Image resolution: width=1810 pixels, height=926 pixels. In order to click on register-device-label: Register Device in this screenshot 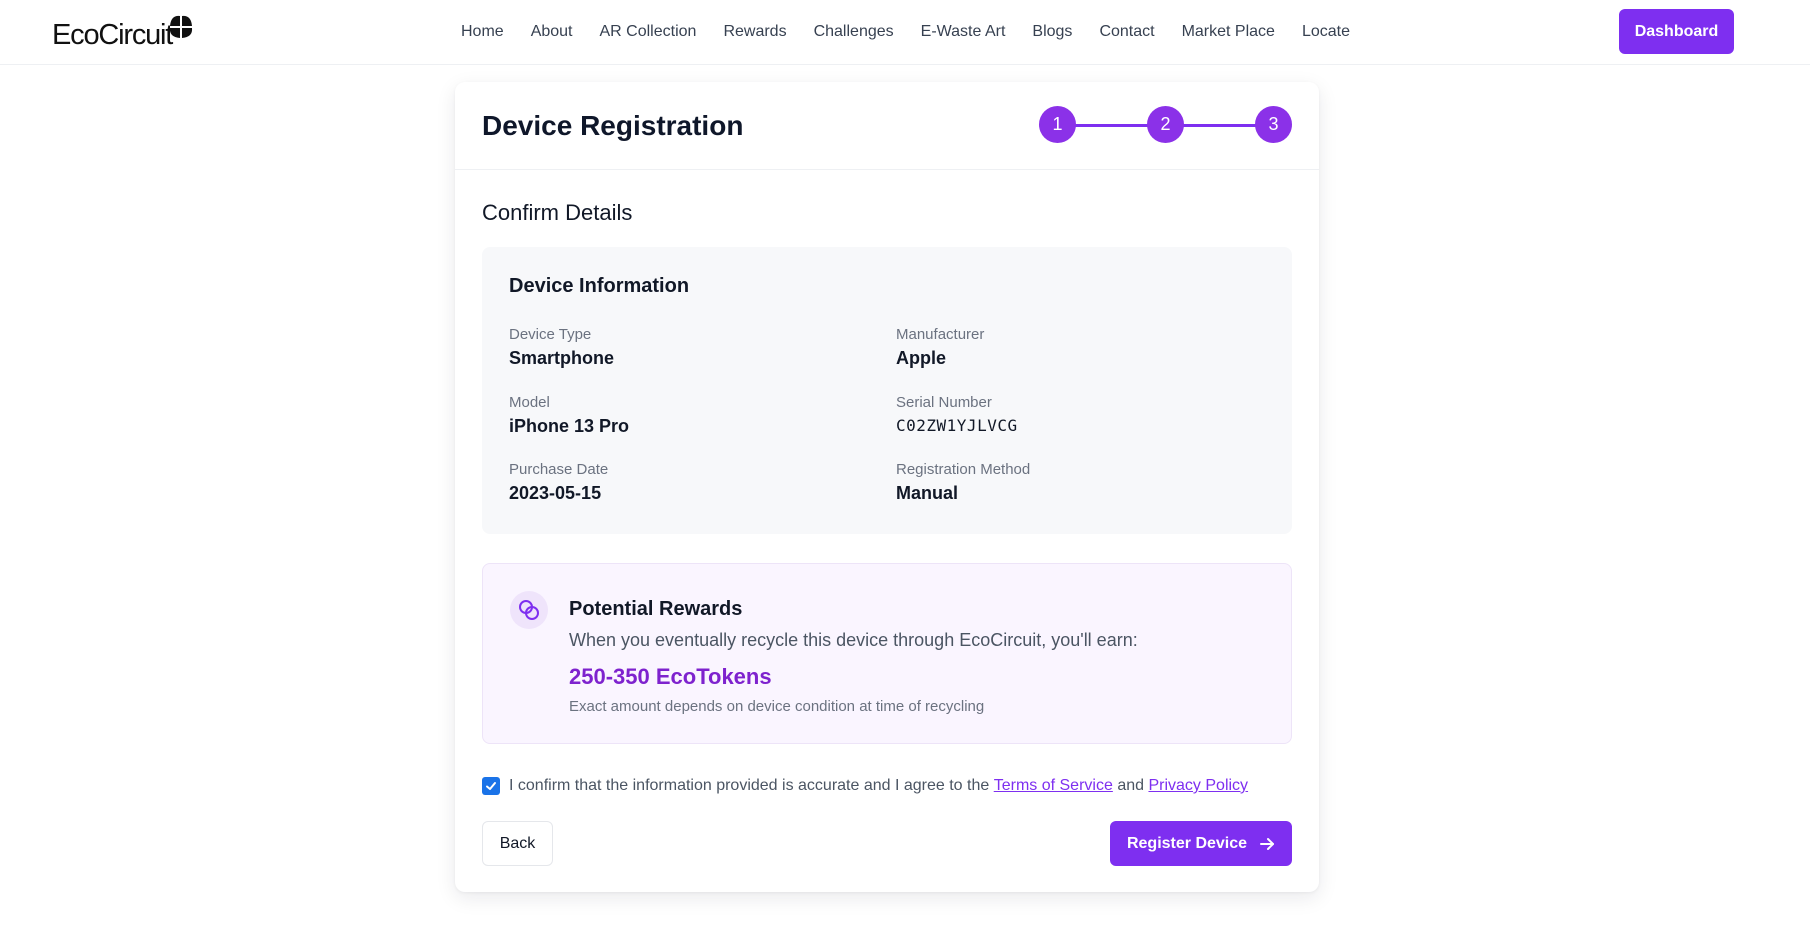, I will do `click(1187, 843)`.